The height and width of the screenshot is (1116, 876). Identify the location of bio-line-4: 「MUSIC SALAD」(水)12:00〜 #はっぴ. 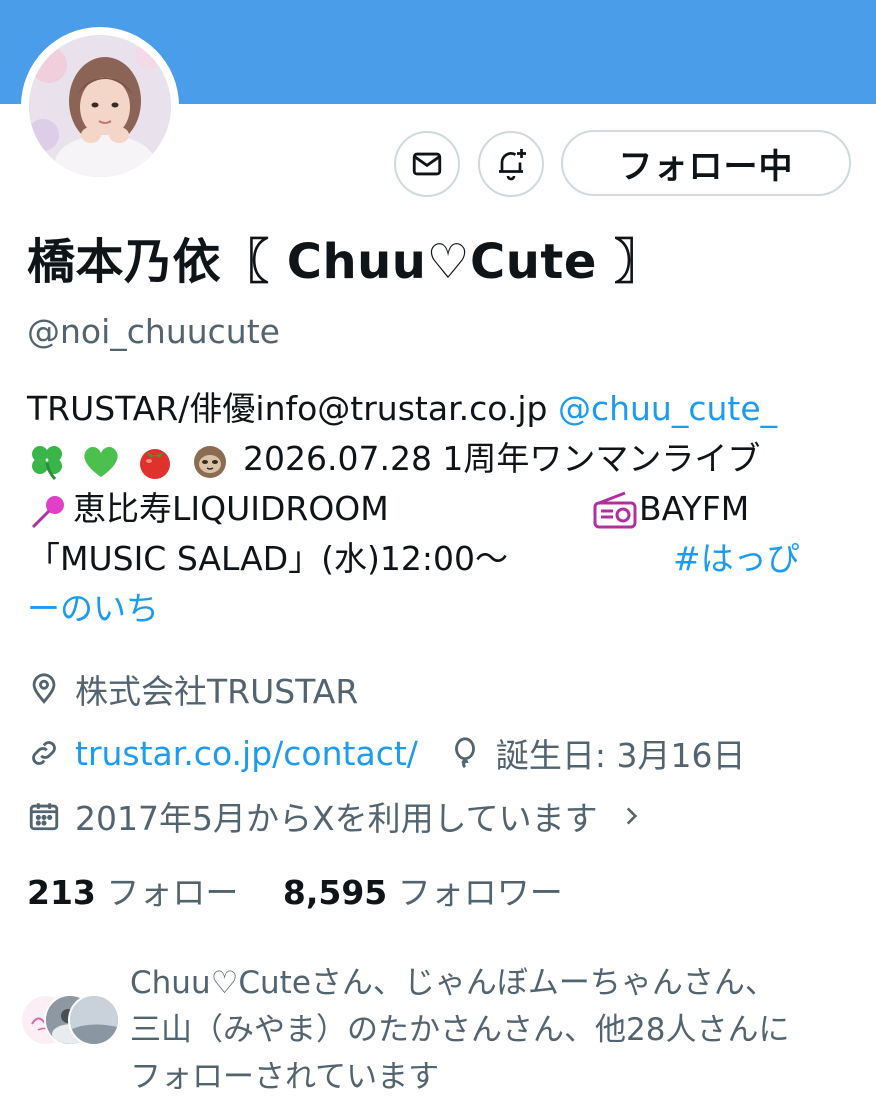
(437, 559).